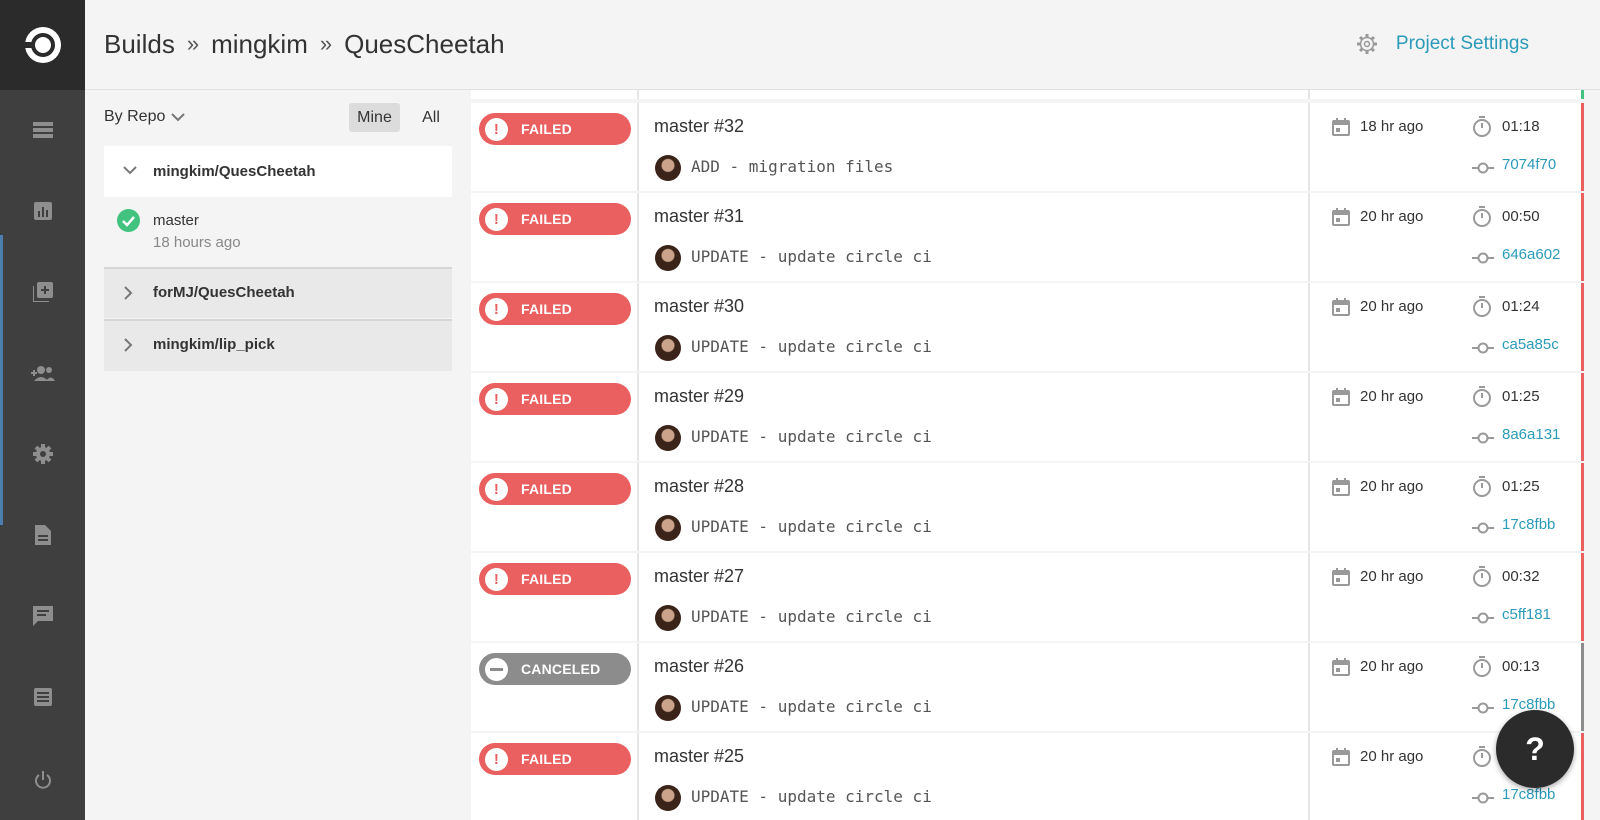 Image resolution: width=1600 pixels, height=820 pixels. What do you see at coordinates (145, 117) in the screenshot?
I see `by-repo-dropdown: By Repo` at bounding box center [145, 117].